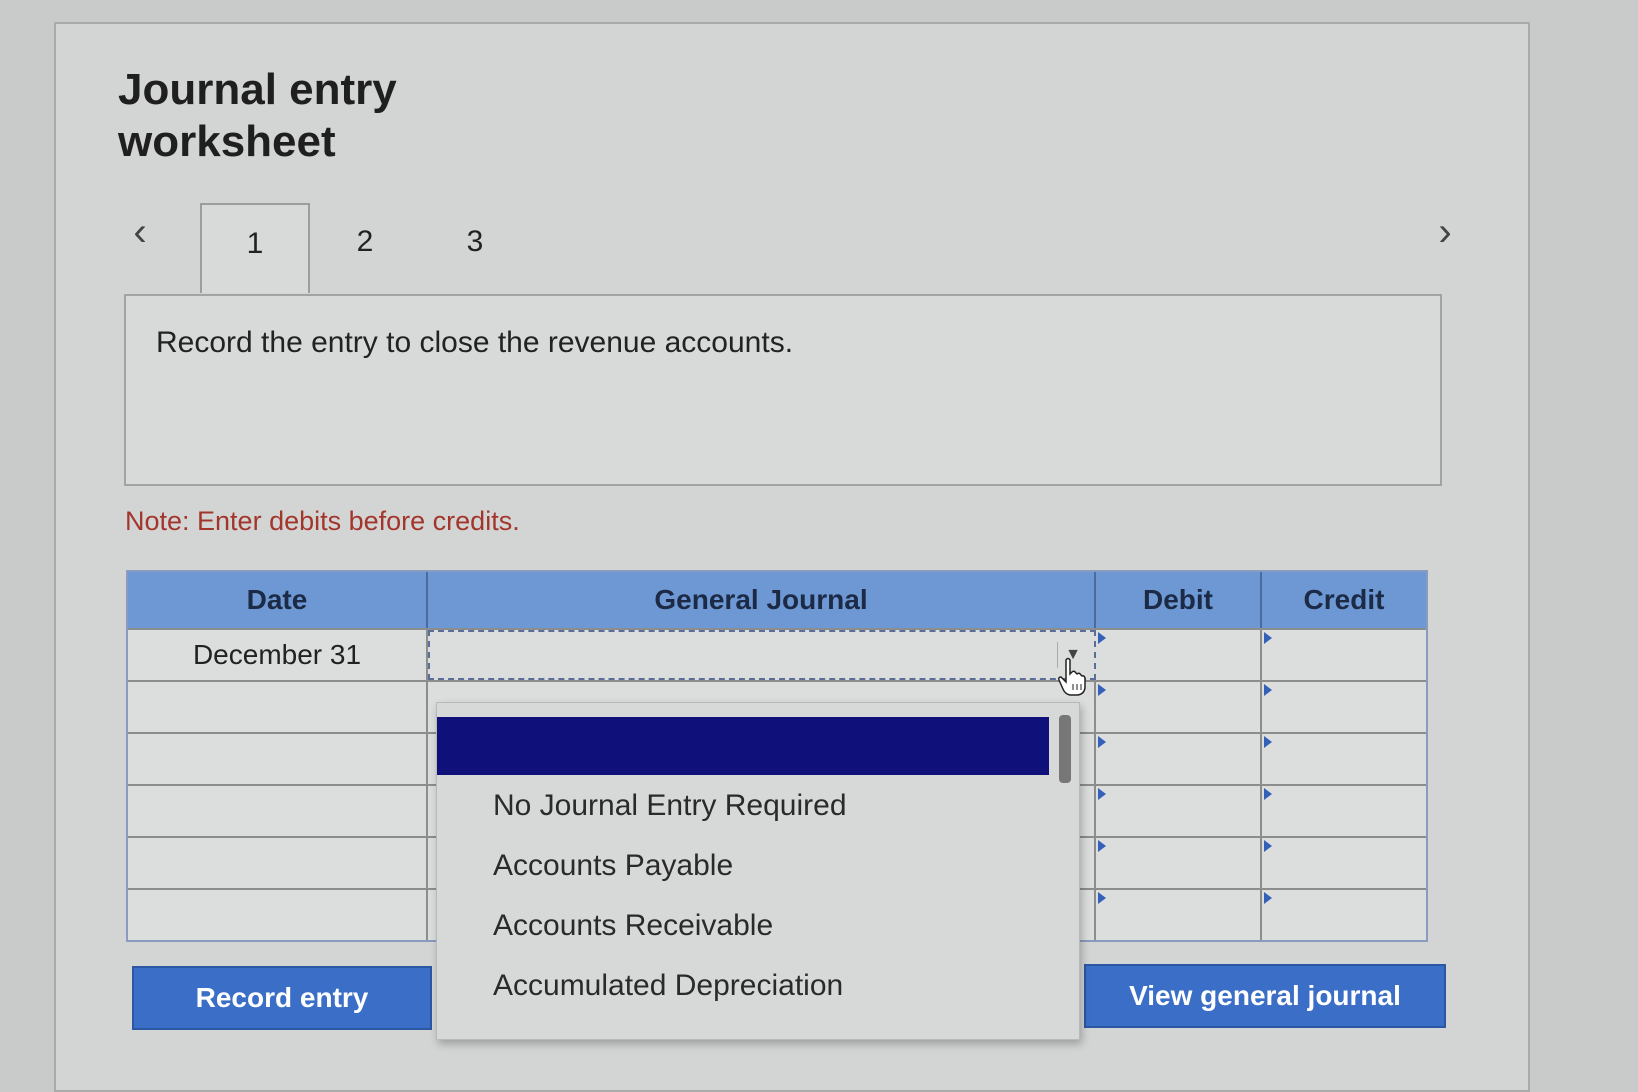  I want to click on dropdown-scrollbar, so click(1065, 749).